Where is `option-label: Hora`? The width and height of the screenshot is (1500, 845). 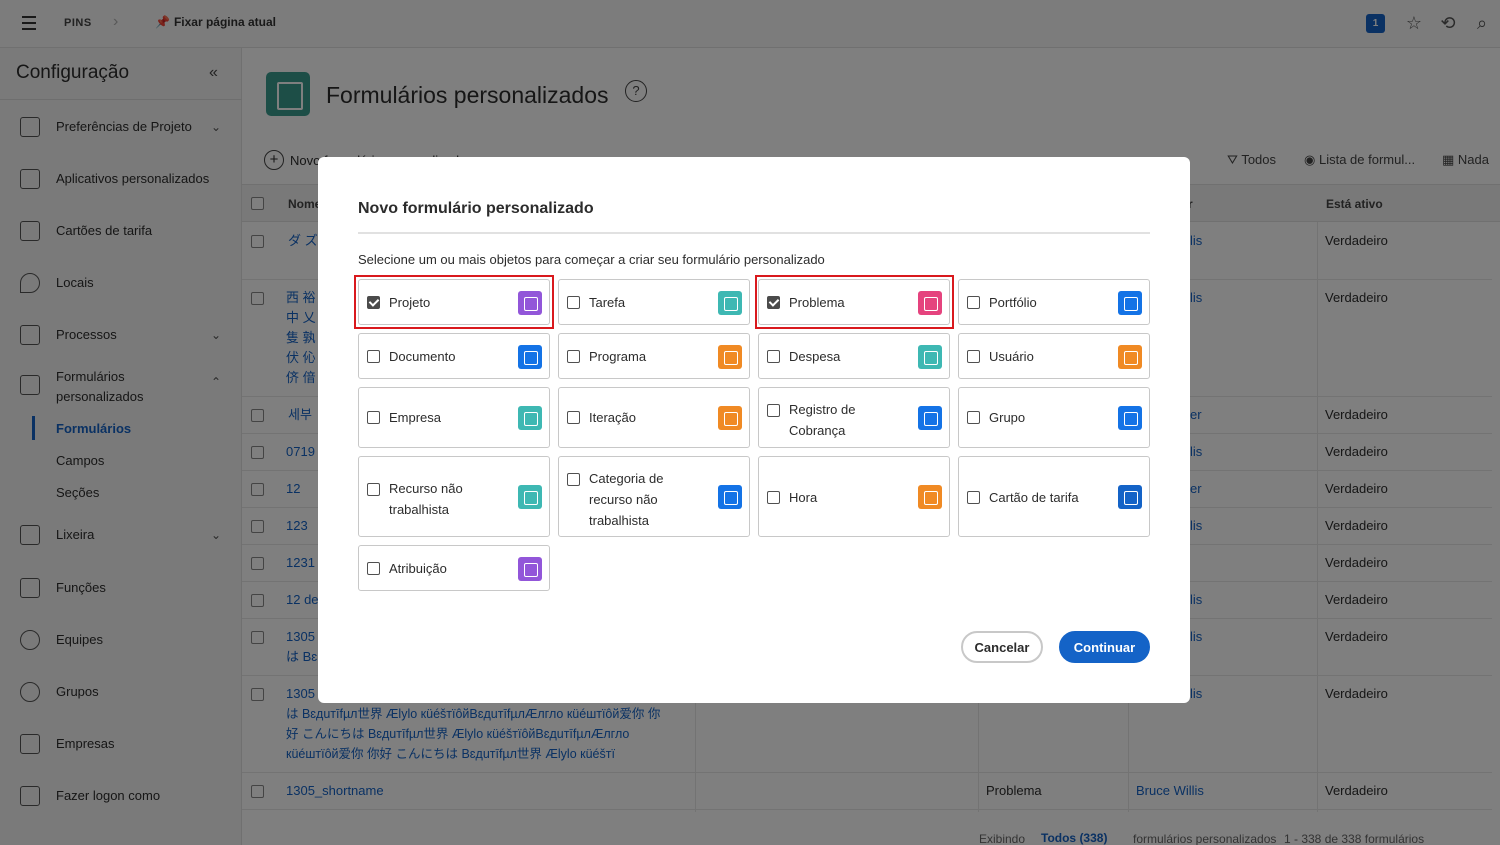
option-label: Hora is located at coordinates (803, 497).